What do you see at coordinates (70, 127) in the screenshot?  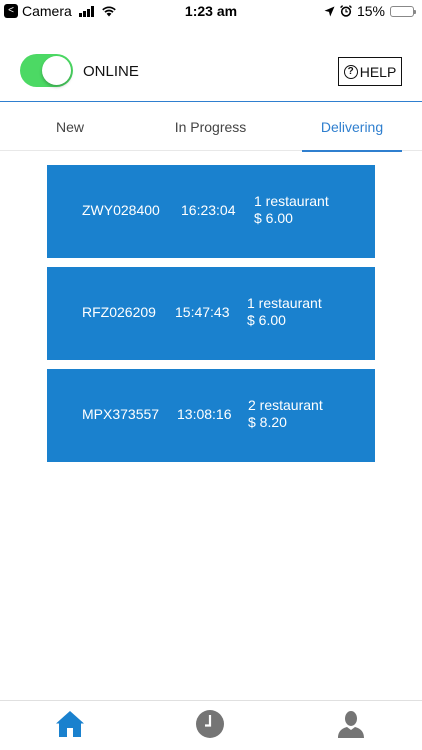 I see `tab-new: New` at bounding box center [70, 127].